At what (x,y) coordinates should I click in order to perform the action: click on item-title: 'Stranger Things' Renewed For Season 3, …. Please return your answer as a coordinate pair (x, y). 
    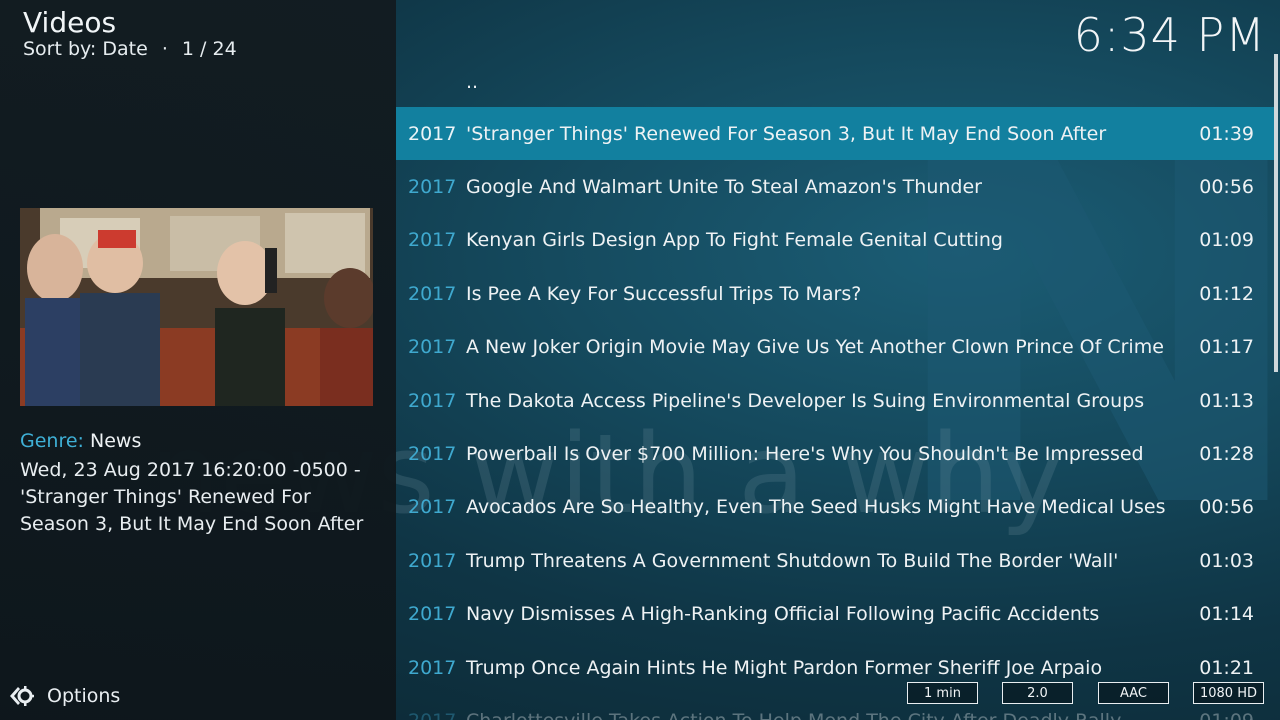
    Looking at the image, I should click on (786, 133).